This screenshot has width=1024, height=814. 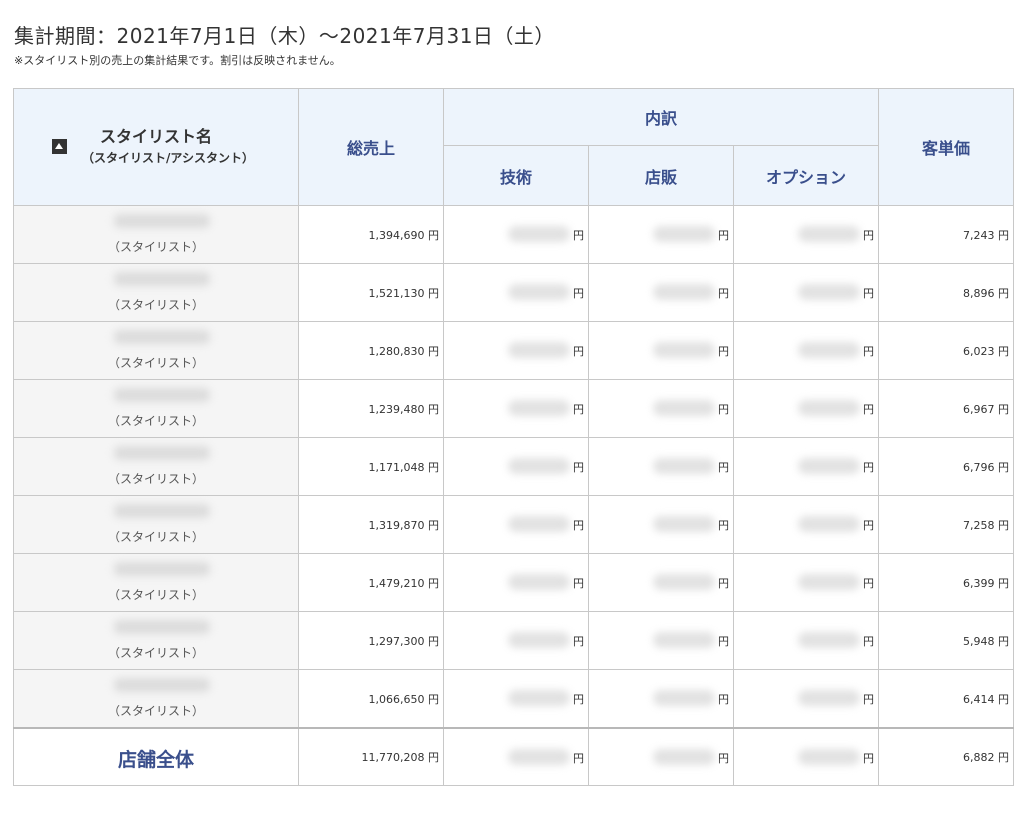 I want to click on store-total-label: 店舗全体, so click(x=155, y=760).